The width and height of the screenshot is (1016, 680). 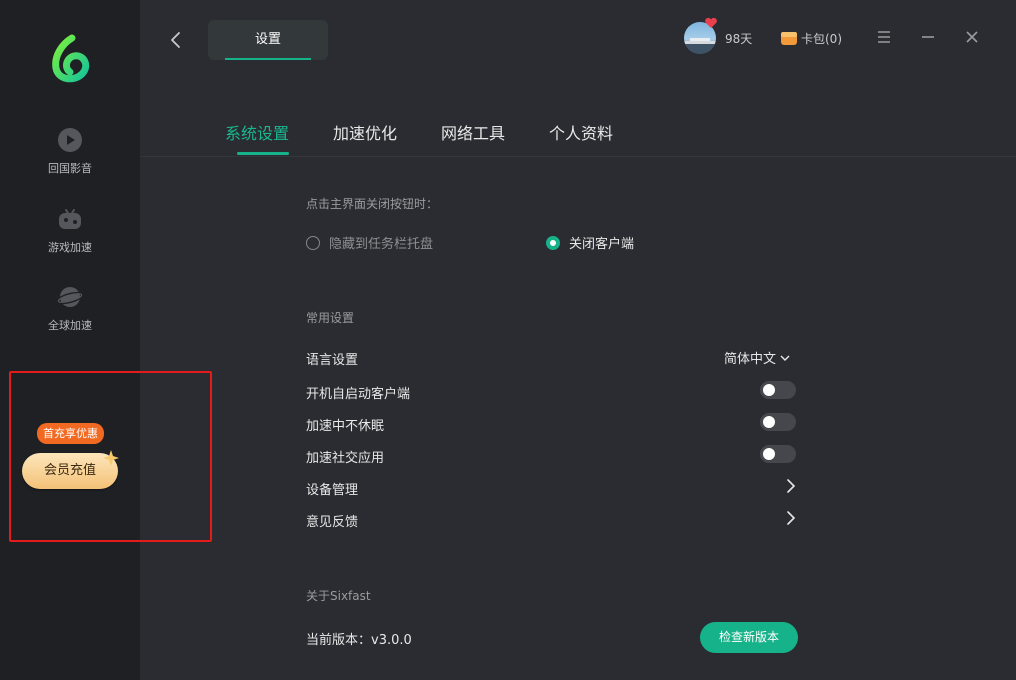 I want to click on language-value: 简体中文, so click(x=750, y=359).